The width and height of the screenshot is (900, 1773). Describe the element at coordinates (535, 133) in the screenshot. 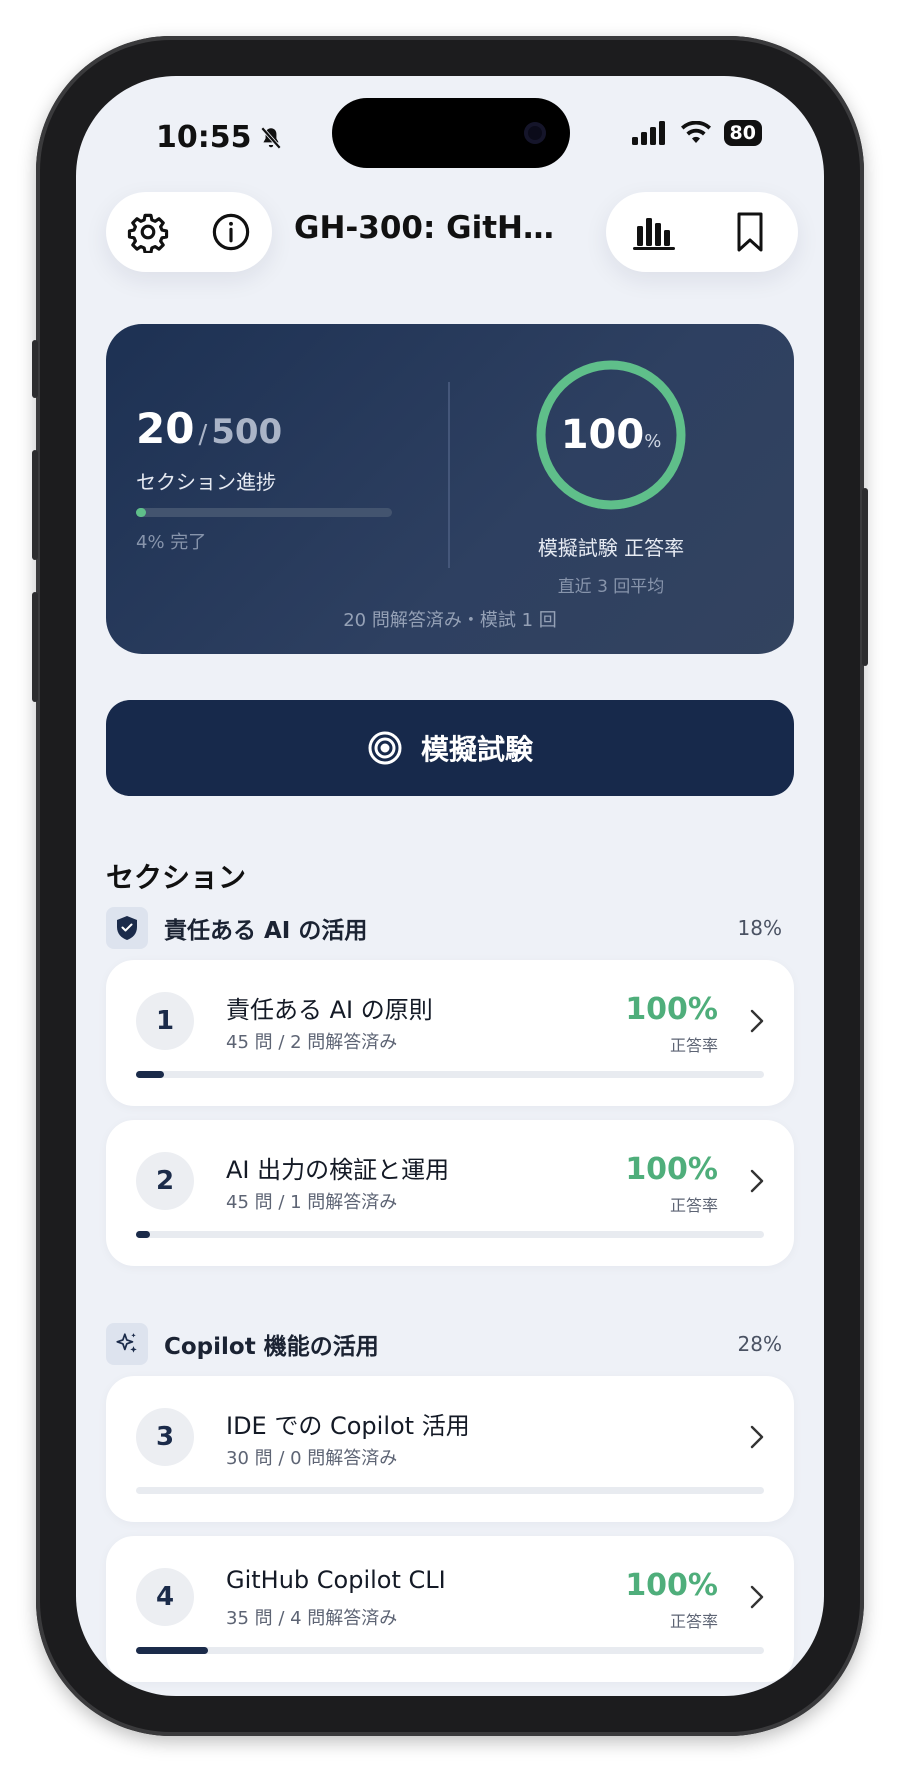

I see `camera-icon` at that location.